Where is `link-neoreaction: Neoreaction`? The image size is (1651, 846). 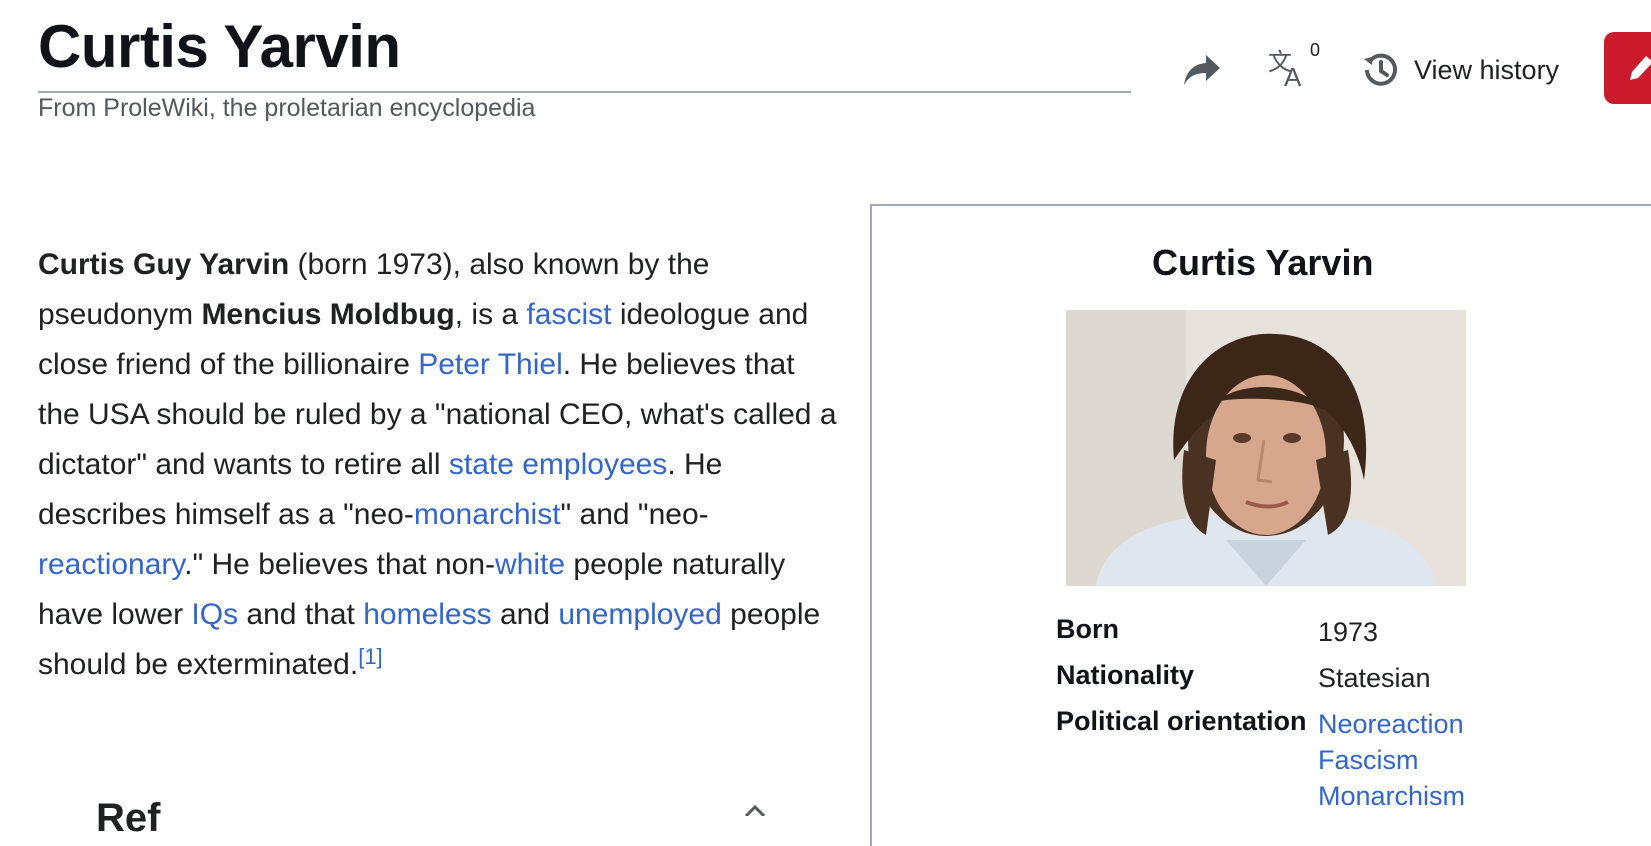 link-neoreaction: Neoreaction is located at coordinates (1391, 724).